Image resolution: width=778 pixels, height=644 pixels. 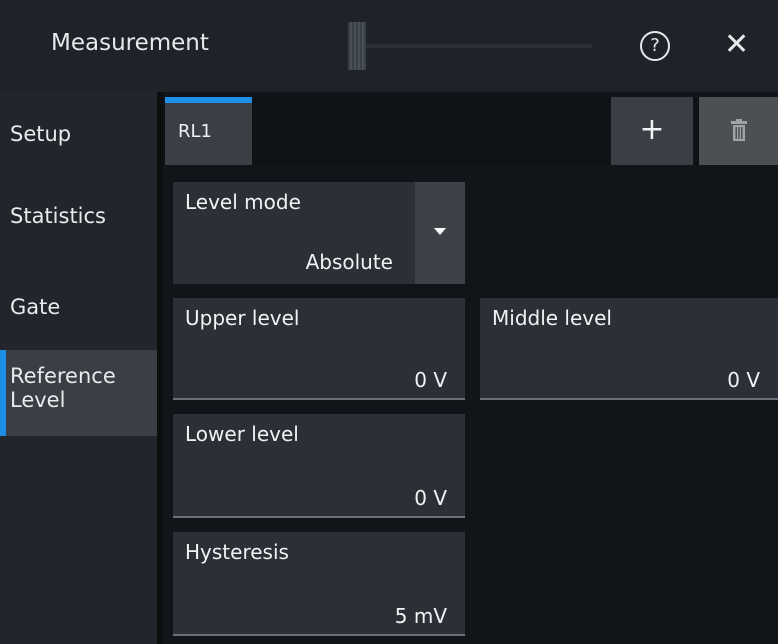 I want to click on lower-level-label: Lower level, so click(x=242, y=434).